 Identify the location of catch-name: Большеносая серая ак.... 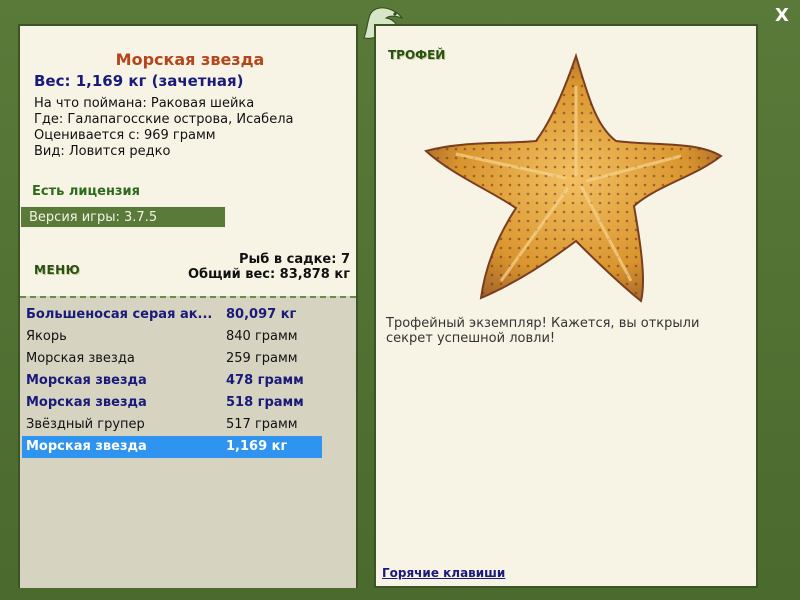
(119, 314).